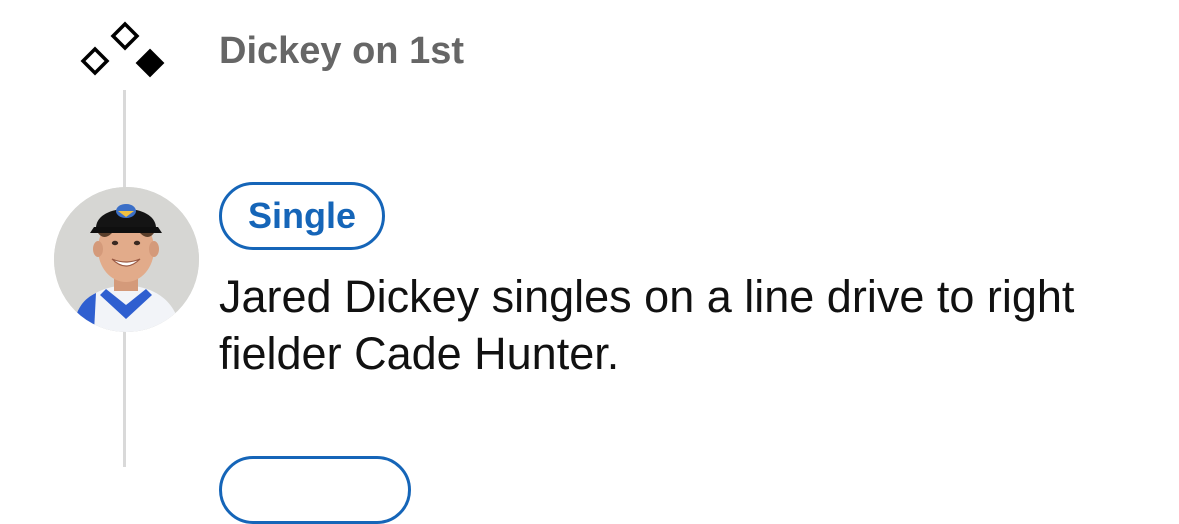  What do you see at coordinates (125, 36) in the screenshot?
I see `second-base-icon` at bounding box center [125, 36].